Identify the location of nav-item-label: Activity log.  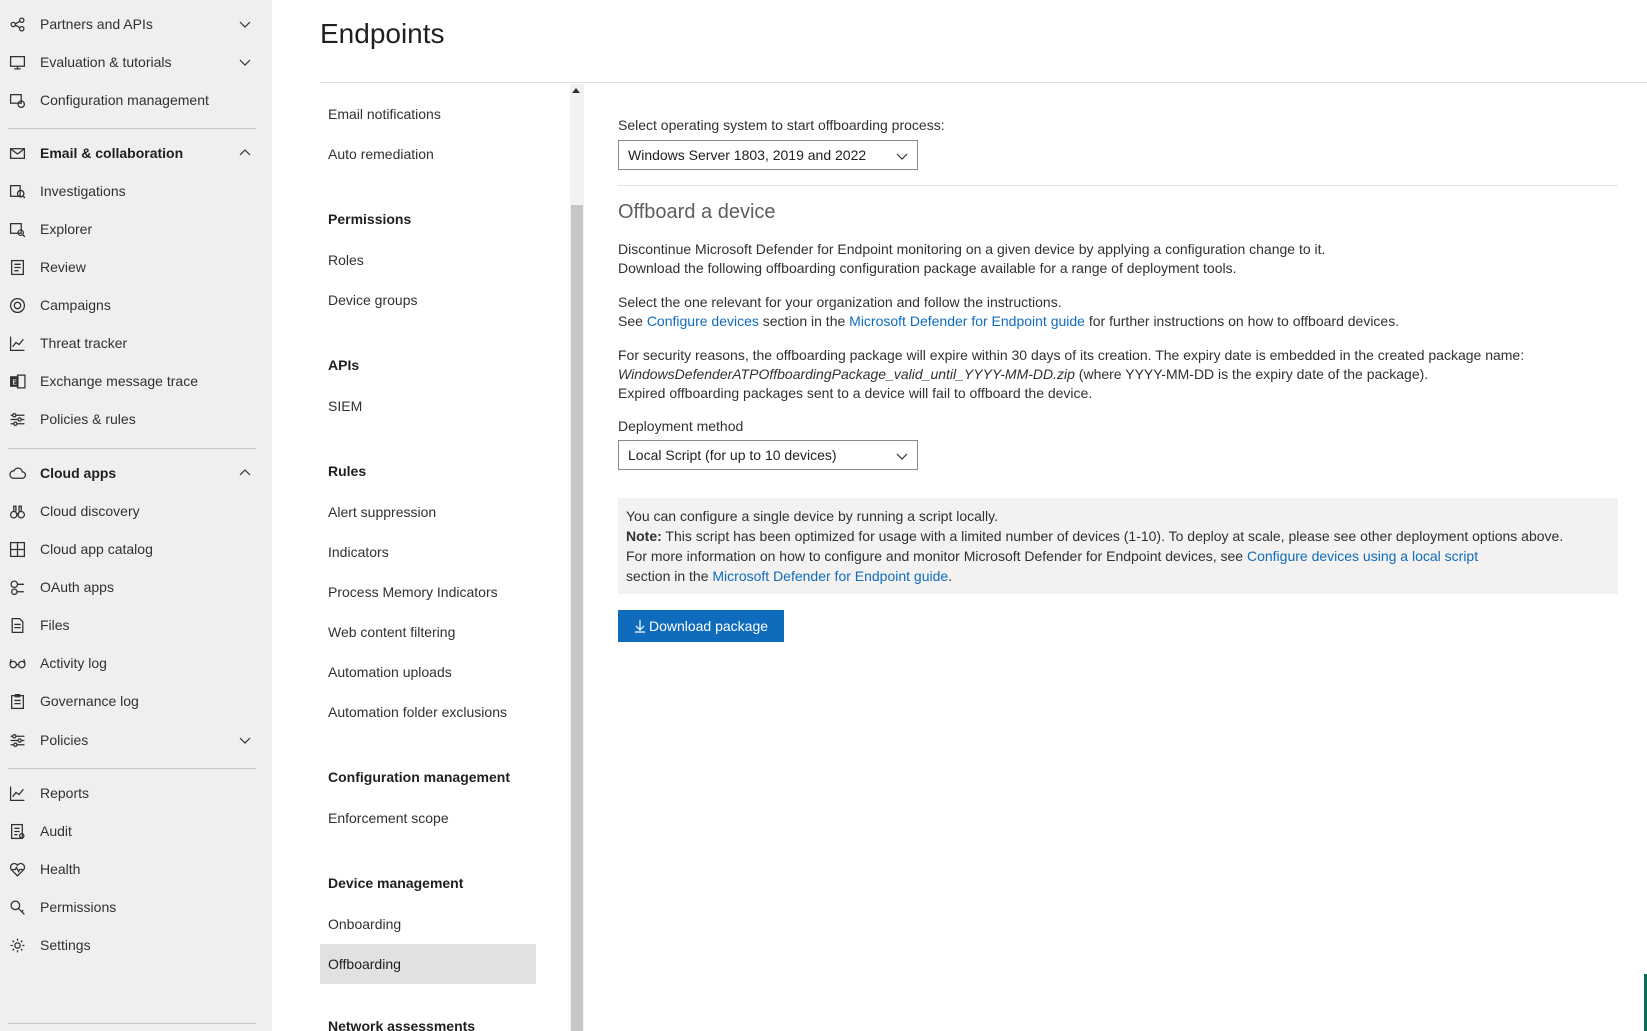
(73, 663).